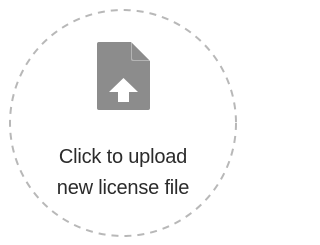  I want to click on file-upload-icon, so click(123, 76).